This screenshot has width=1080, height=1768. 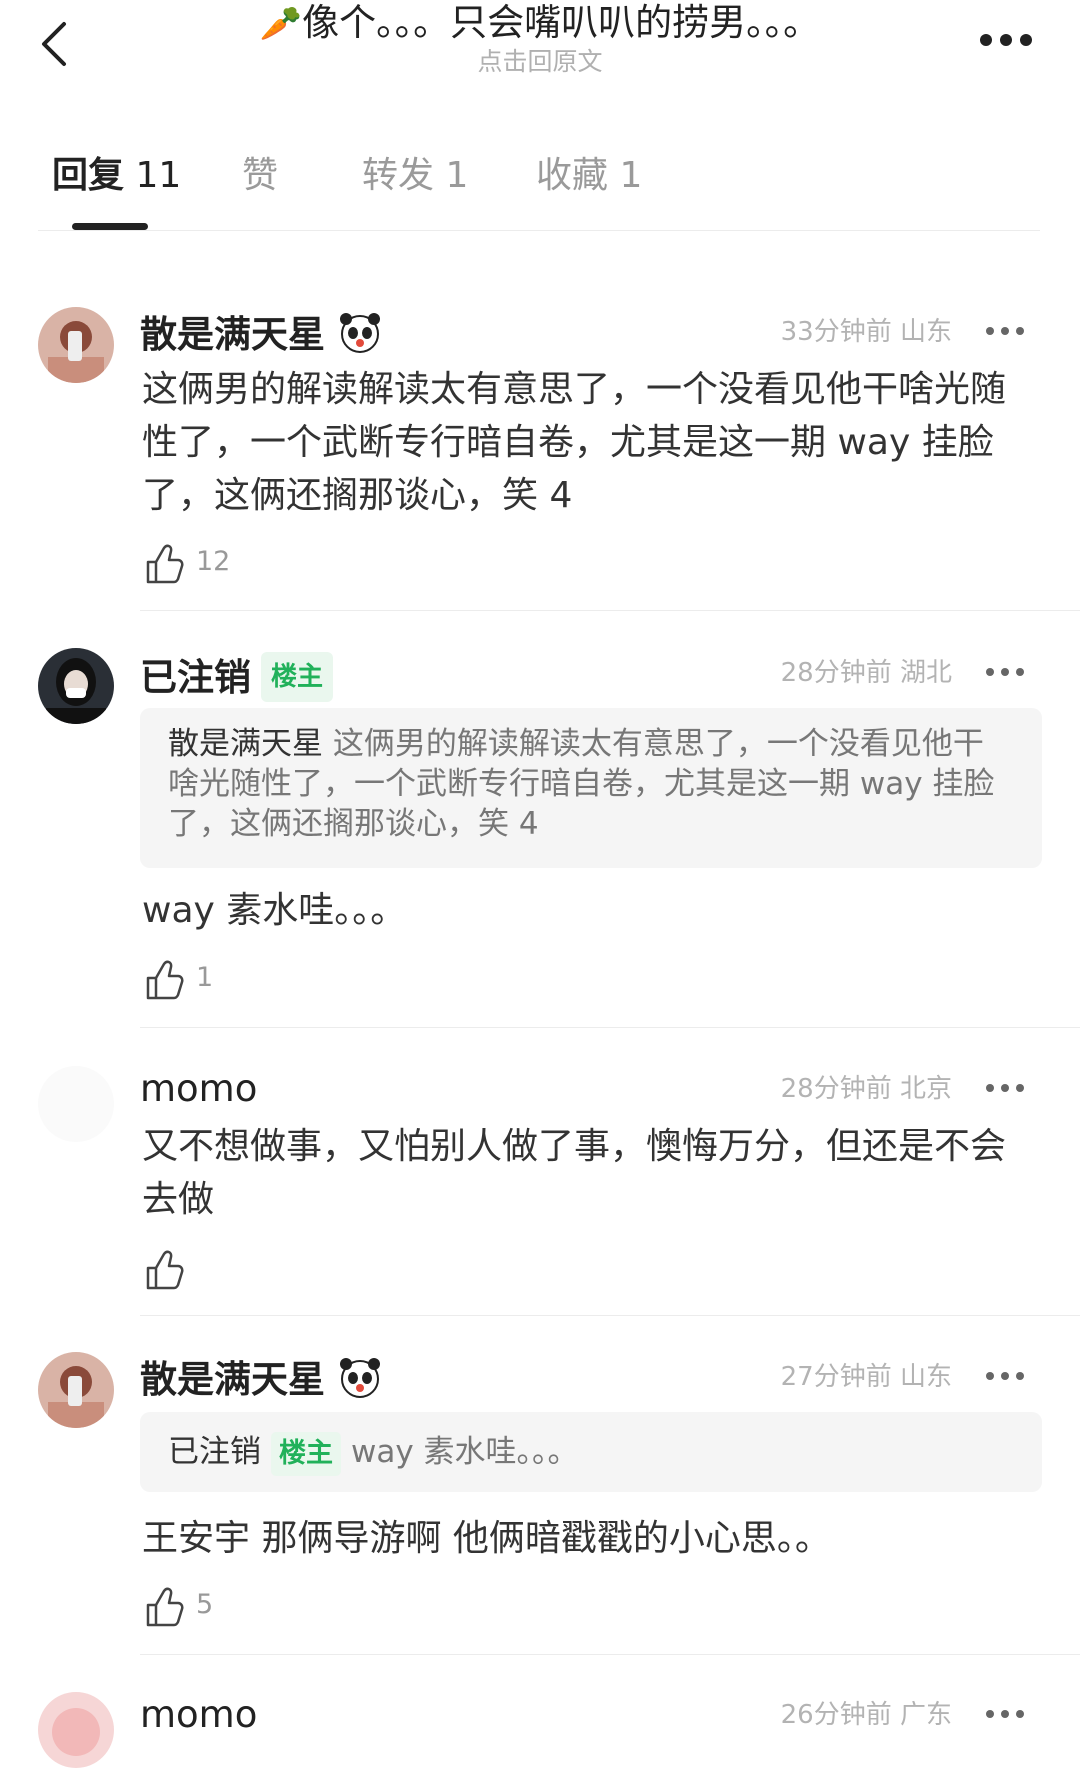 I want to click on post-title-text: 像个。。。只会嘴叭叭的捞男。。。, so click(x=561, y=22).